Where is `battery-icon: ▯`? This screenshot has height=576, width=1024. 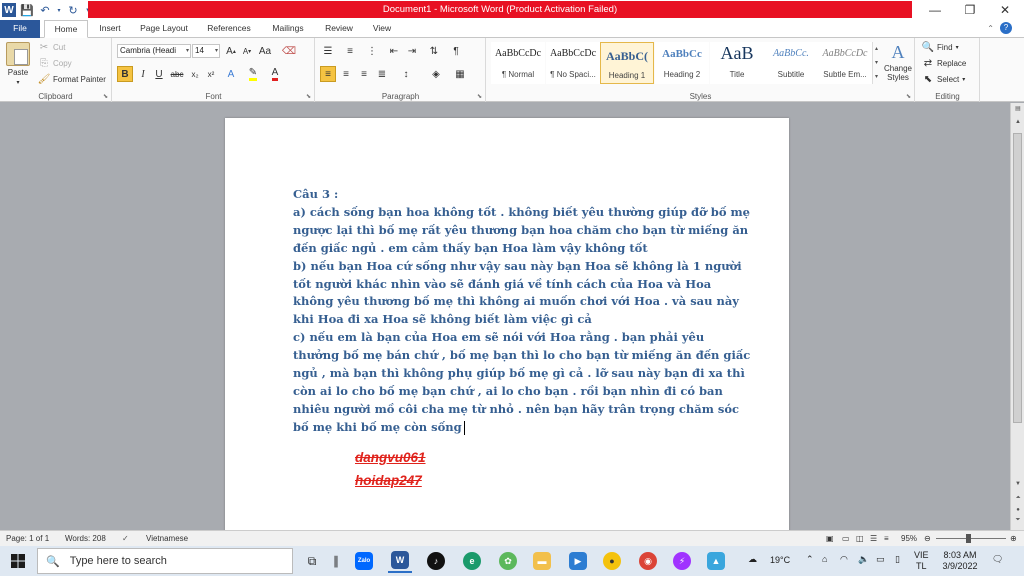
battery-icon: ▯ is located at coordinates (897, 559).